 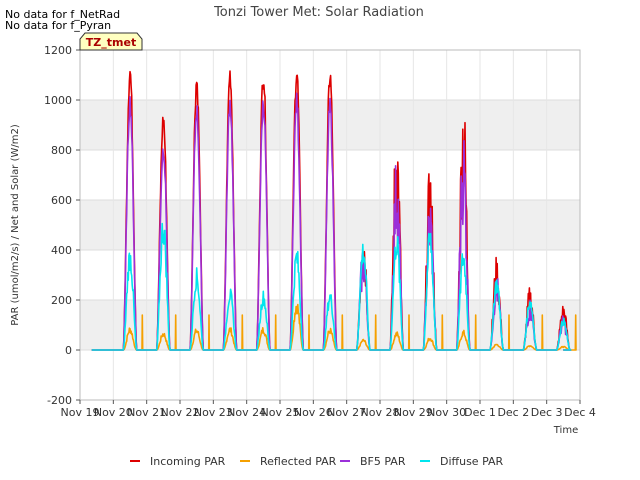 What do you see at coordinates (480, 412) in the screenshot?
I see `x-tick-label: Dec 1` at bounding box center [480, 412].